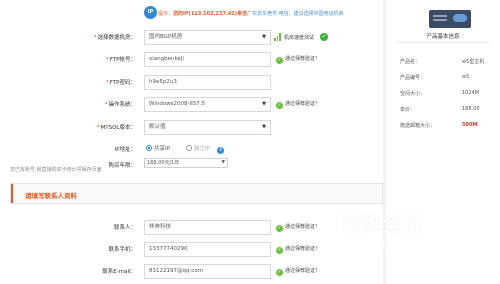  Describe the element at coordinates (150, 12) in the screenshot. I see `ip-badge-icon: IP` at that location.